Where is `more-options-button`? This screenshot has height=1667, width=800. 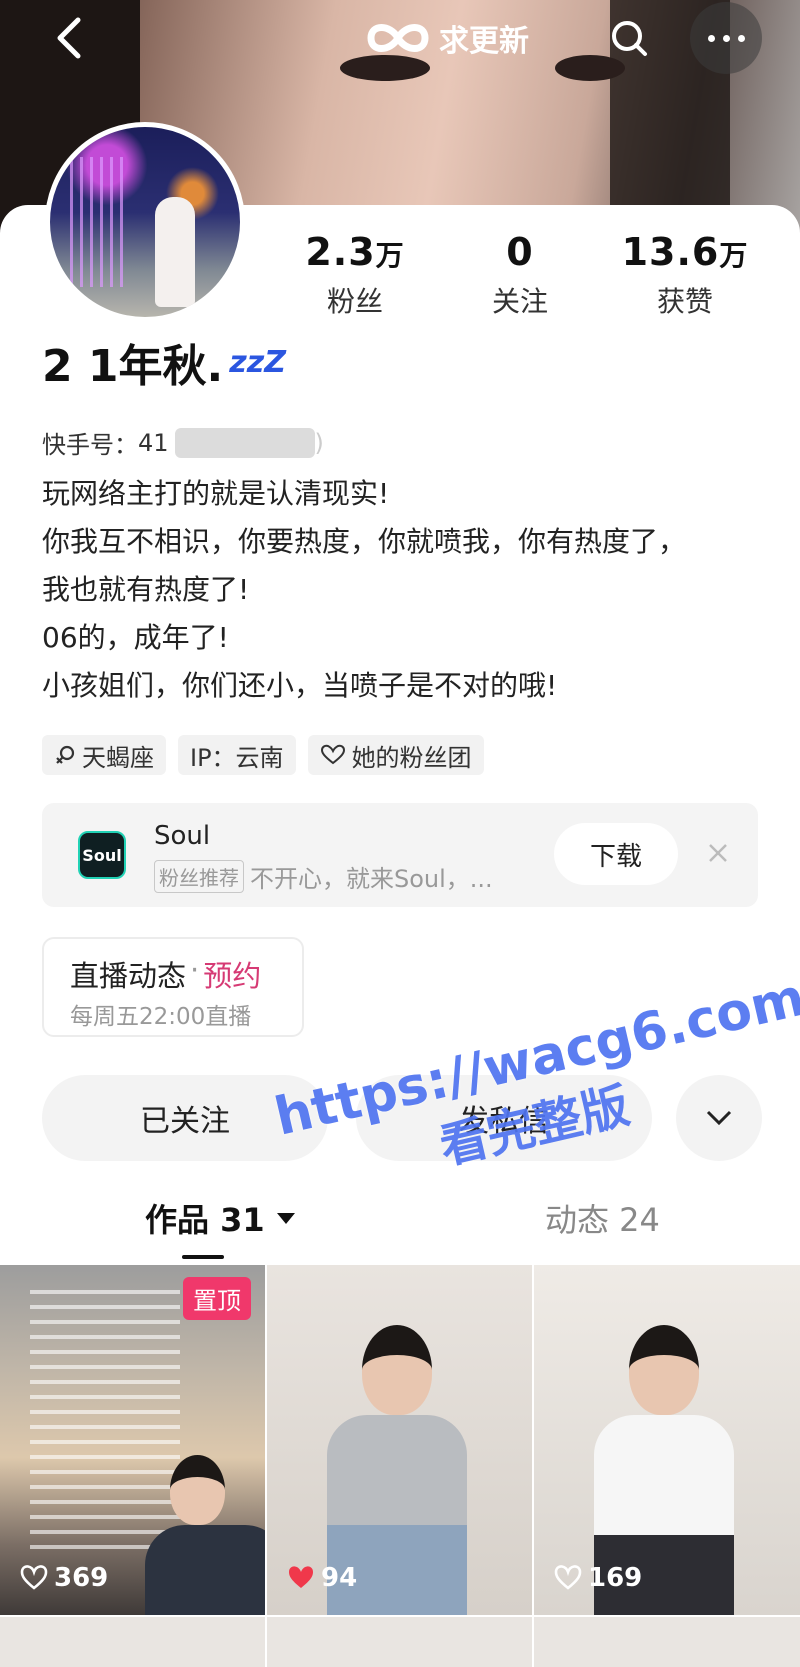 more-options-button is located at coordinates (726, 38).